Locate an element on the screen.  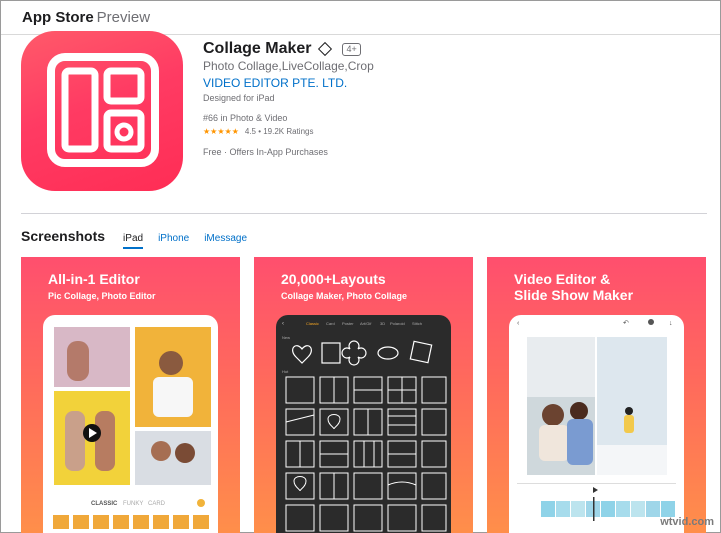
app-icon is located at coordinates (102, 111).